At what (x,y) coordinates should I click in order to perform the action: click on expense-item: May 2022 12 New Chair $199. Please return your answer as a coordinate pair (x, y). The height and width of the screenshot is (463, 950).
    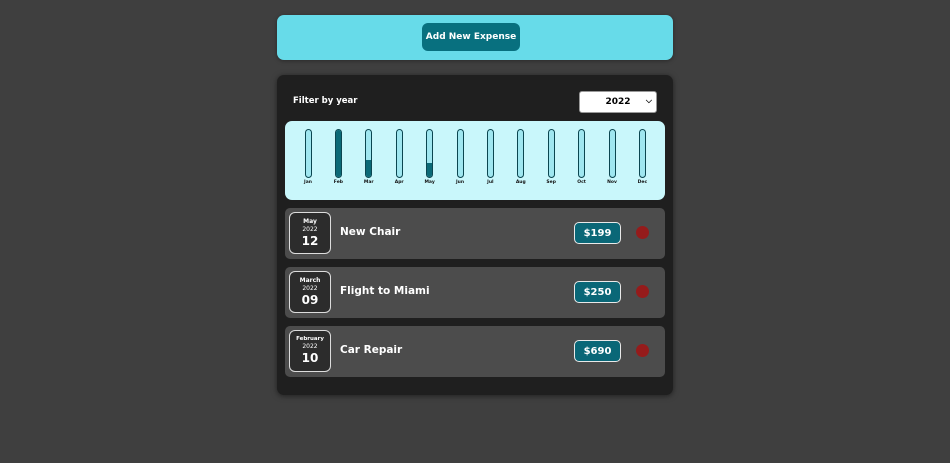
    Looking at the image, I should click on (475, 233).